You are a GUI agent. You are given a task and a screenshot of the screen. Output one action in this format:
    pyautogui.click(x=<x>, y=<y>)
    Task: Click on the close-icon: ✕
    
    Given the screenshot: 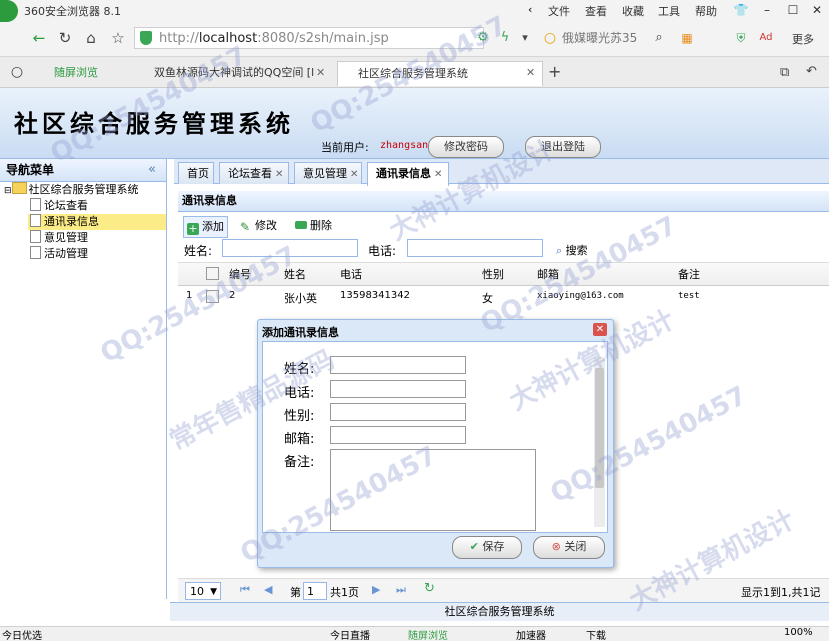 What is the action you would take?
    pyautogui.click(x=600, y=329)
    